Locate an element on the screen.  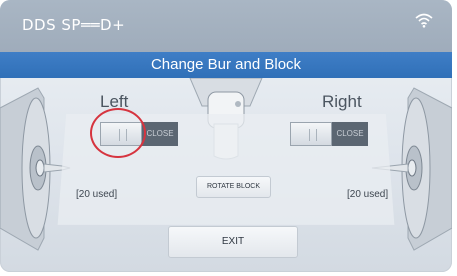
highlight-ring-annotation is located at coordinates (118, 133).